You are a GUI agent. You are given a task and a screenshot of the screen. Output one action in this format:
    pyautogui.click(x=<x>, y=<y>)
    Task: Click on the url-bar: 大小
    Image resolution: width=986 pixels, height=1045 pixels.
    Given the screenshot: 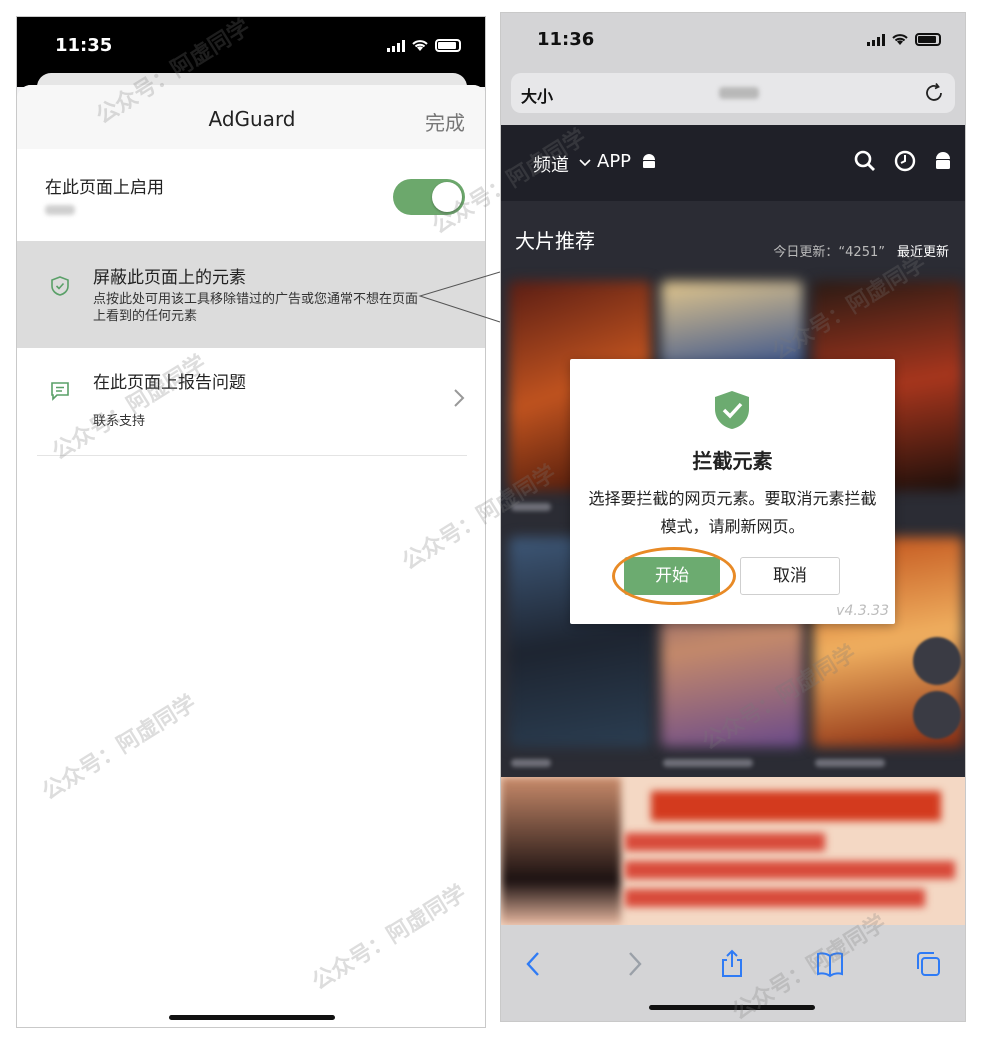 What is the action you would take?
    pyautogui.click(x=733, y=93)
    